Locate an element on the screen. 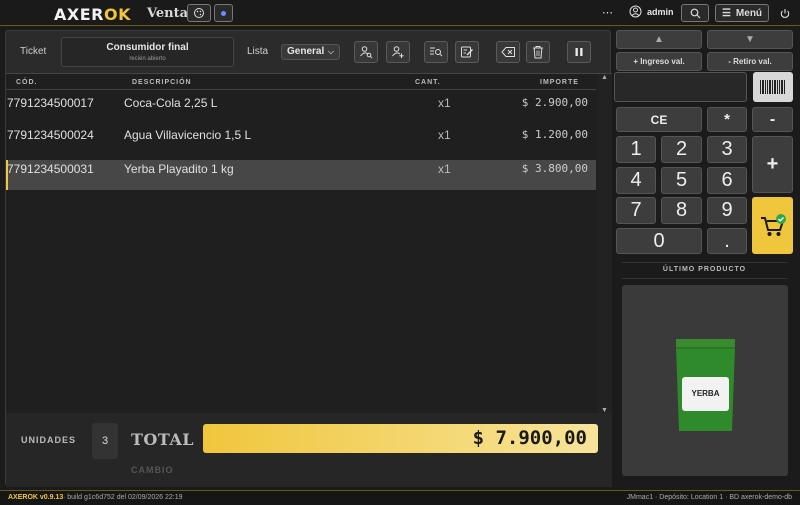 Image resolution: width=800 pixels, height=505 pixels. add-customer-button is located at coordinates (398, 52).